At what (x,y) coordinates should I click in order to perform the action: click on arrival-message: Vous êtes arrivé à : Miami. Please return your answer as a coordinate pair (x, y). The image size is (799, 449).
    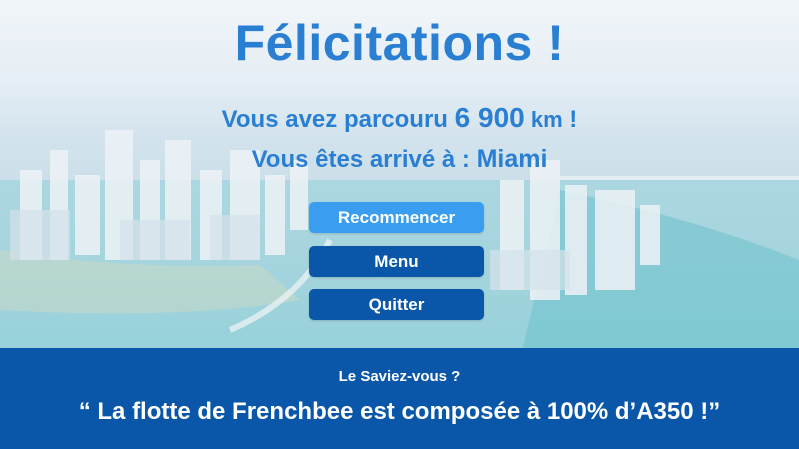
    Looking at the image, I should click on (399, 159).